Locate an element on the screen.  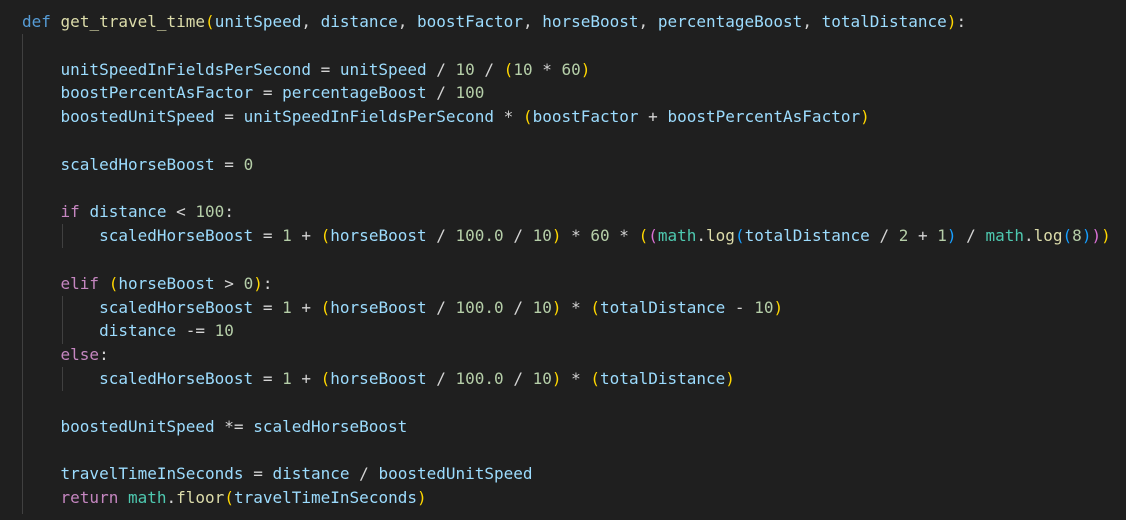
code-line: distance -= 10 is located at coordinates (128, 331).